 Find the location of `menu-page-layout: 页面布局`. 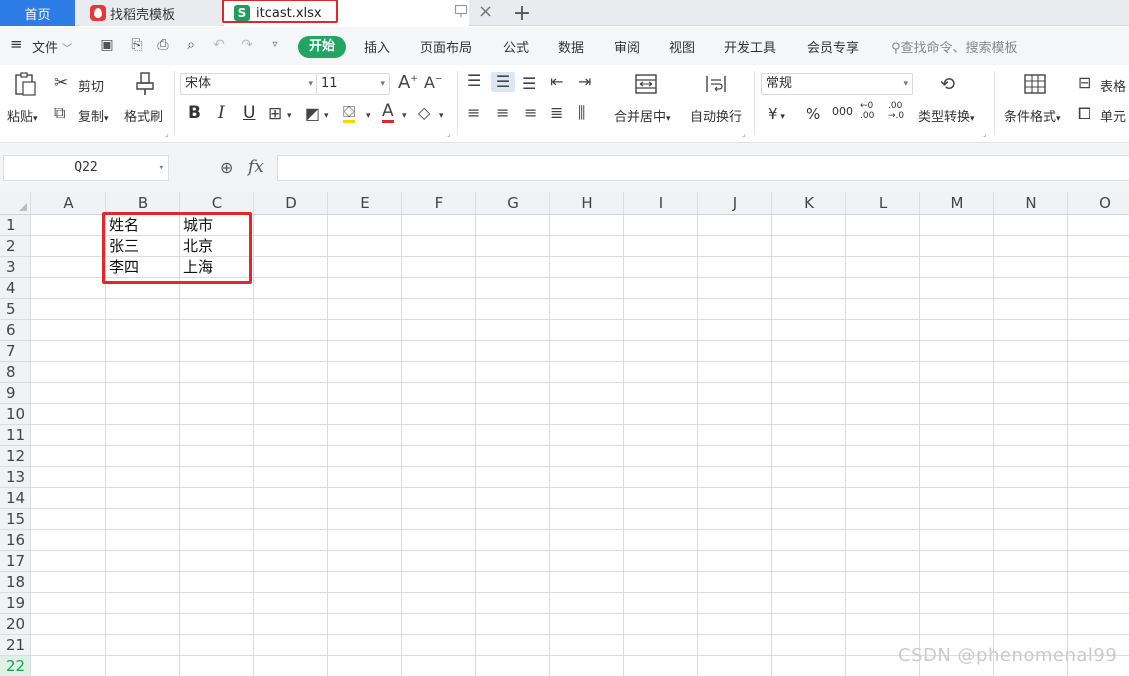

menu-page-layout: 页面布局 is located at coordinates (446, 46).